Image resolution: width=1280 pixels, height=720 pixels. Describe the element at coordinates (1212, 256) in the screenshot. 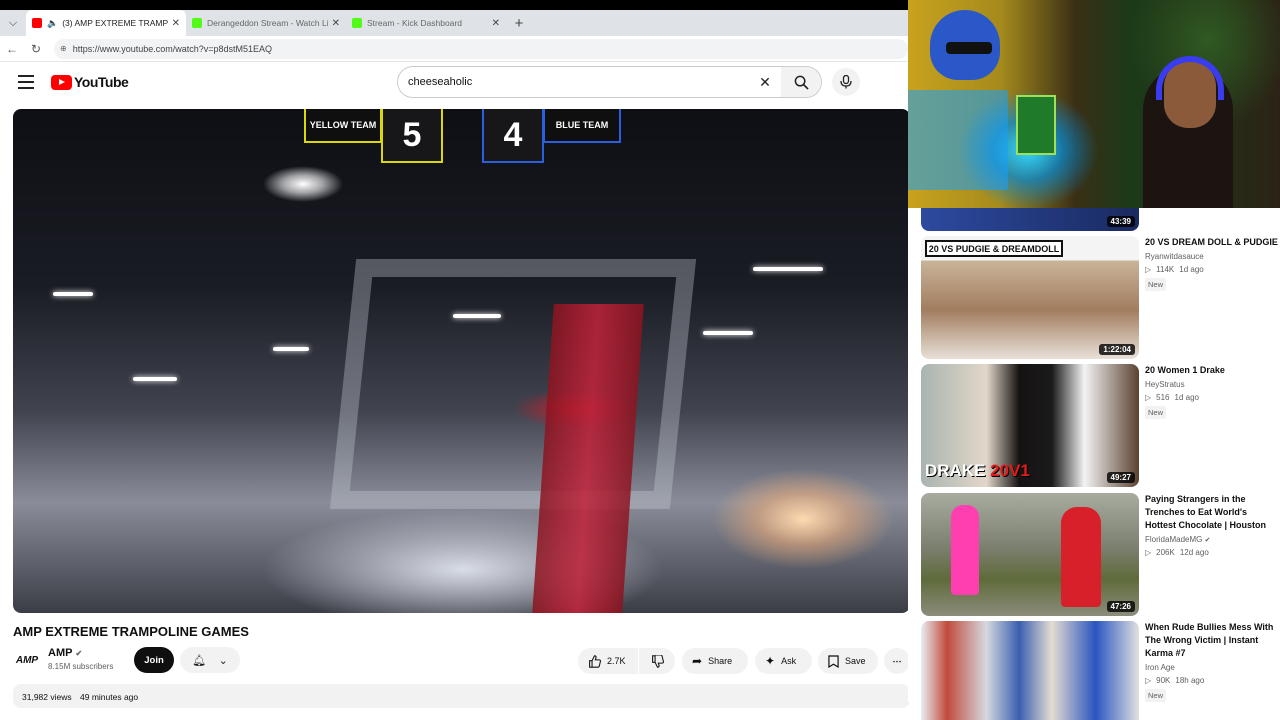

I see `channel-name: Ryanwitdasauce` at that location.